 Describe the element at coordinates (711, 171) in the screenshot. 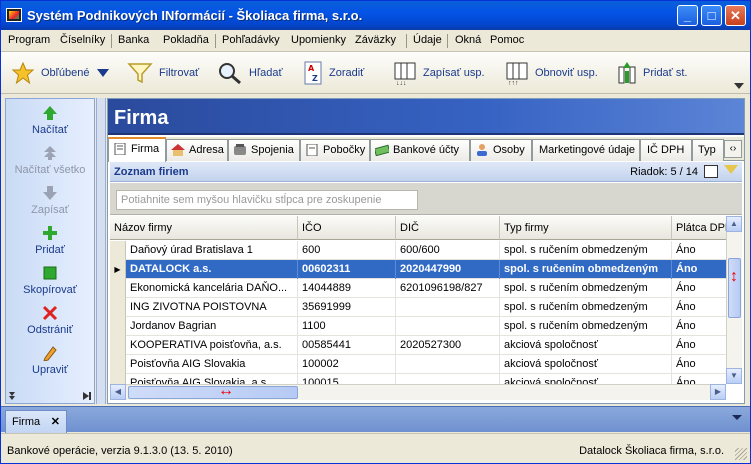

I see `calculator-icon` at that location.